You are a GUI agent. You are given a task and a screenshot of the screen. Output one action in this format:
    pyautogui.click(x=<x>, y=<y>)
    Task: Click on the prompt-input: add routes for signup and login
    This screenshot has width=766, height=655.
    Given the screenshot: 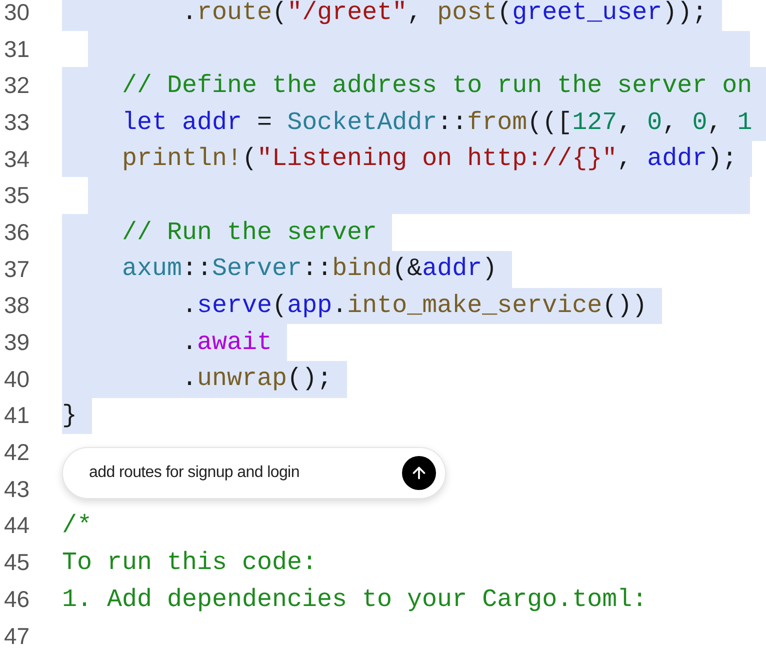 What is the action you would take?
    pyautogui.click(x=245, y=473)
    